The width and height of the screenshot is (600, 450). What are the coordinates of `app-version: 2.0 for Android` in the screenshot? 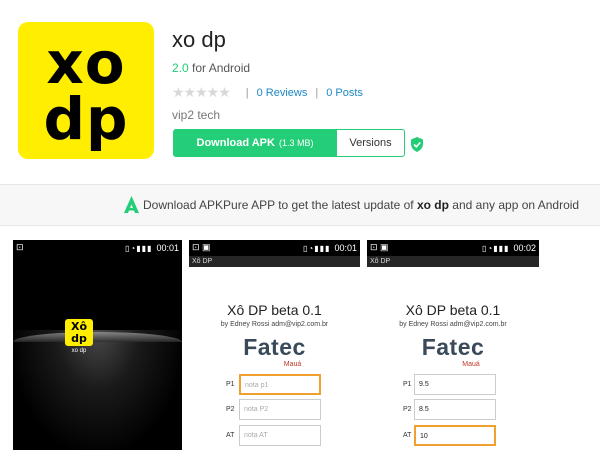 It's located at (211, 68).